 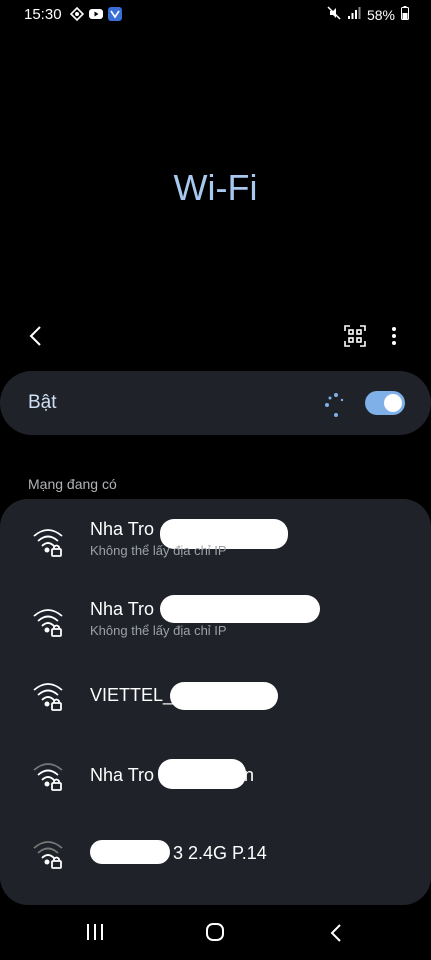 What do you see at coordinates (334, 14) in the screenshot?
I see `mute-icon` at bounding box center [334, 14].